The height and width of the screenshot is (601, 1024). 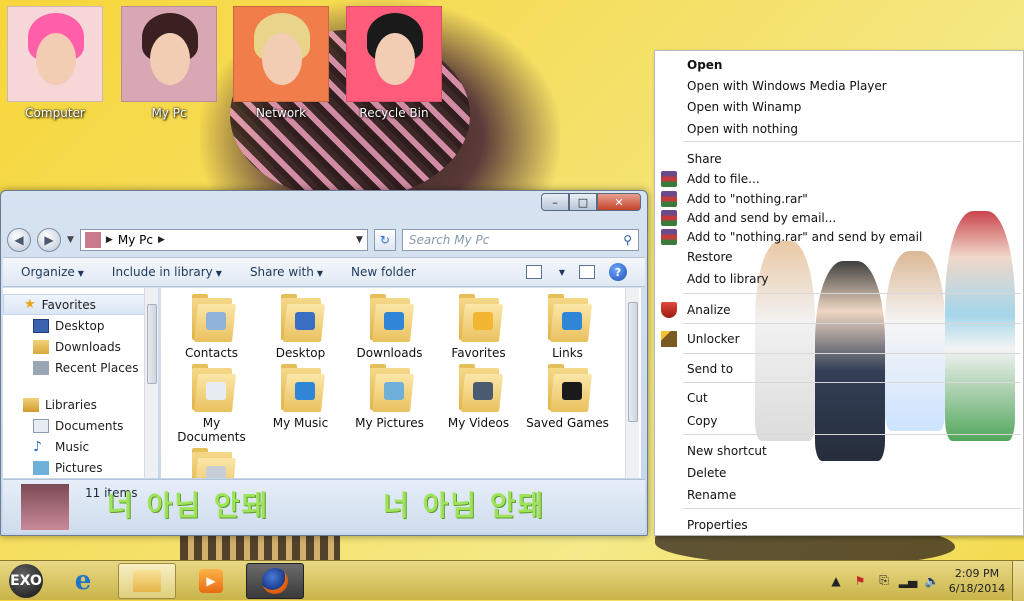 What do you see at coordinates (567, 404) in the screenshot?
I see `folder-item: Saved Games` at bounding box center [567, 404].